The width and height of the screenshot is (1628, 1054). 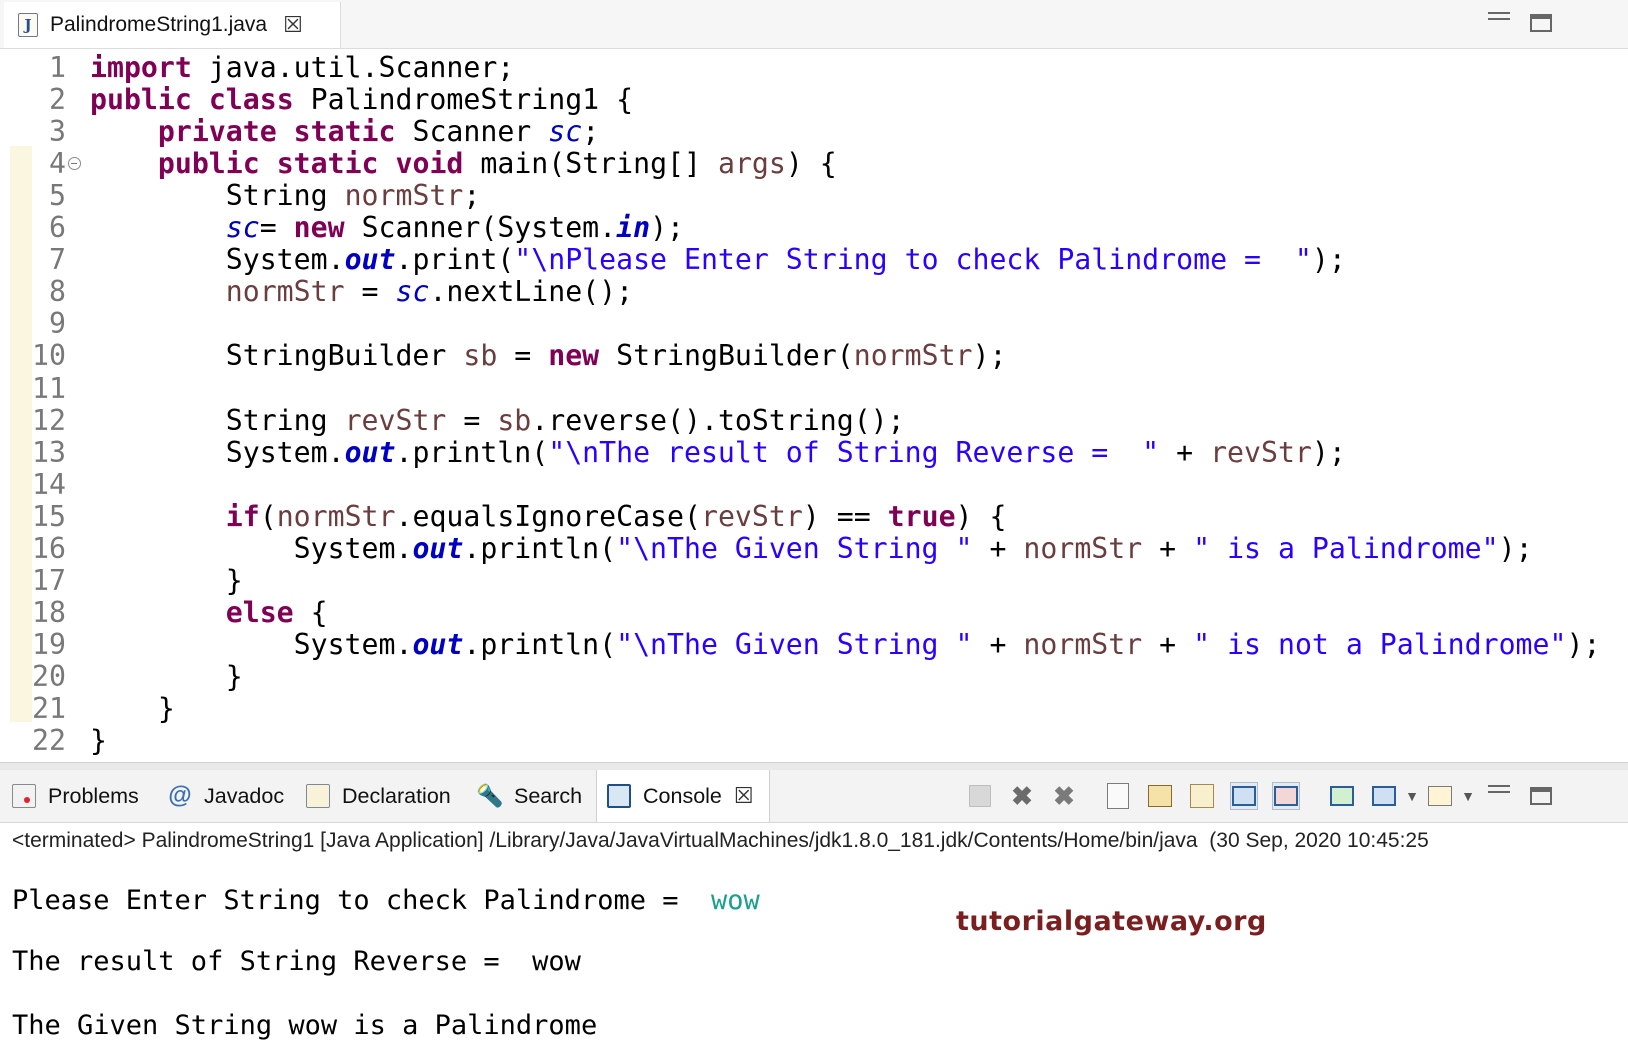 I want to click on code-token: Scanner(System., so click(x=480, y=228).